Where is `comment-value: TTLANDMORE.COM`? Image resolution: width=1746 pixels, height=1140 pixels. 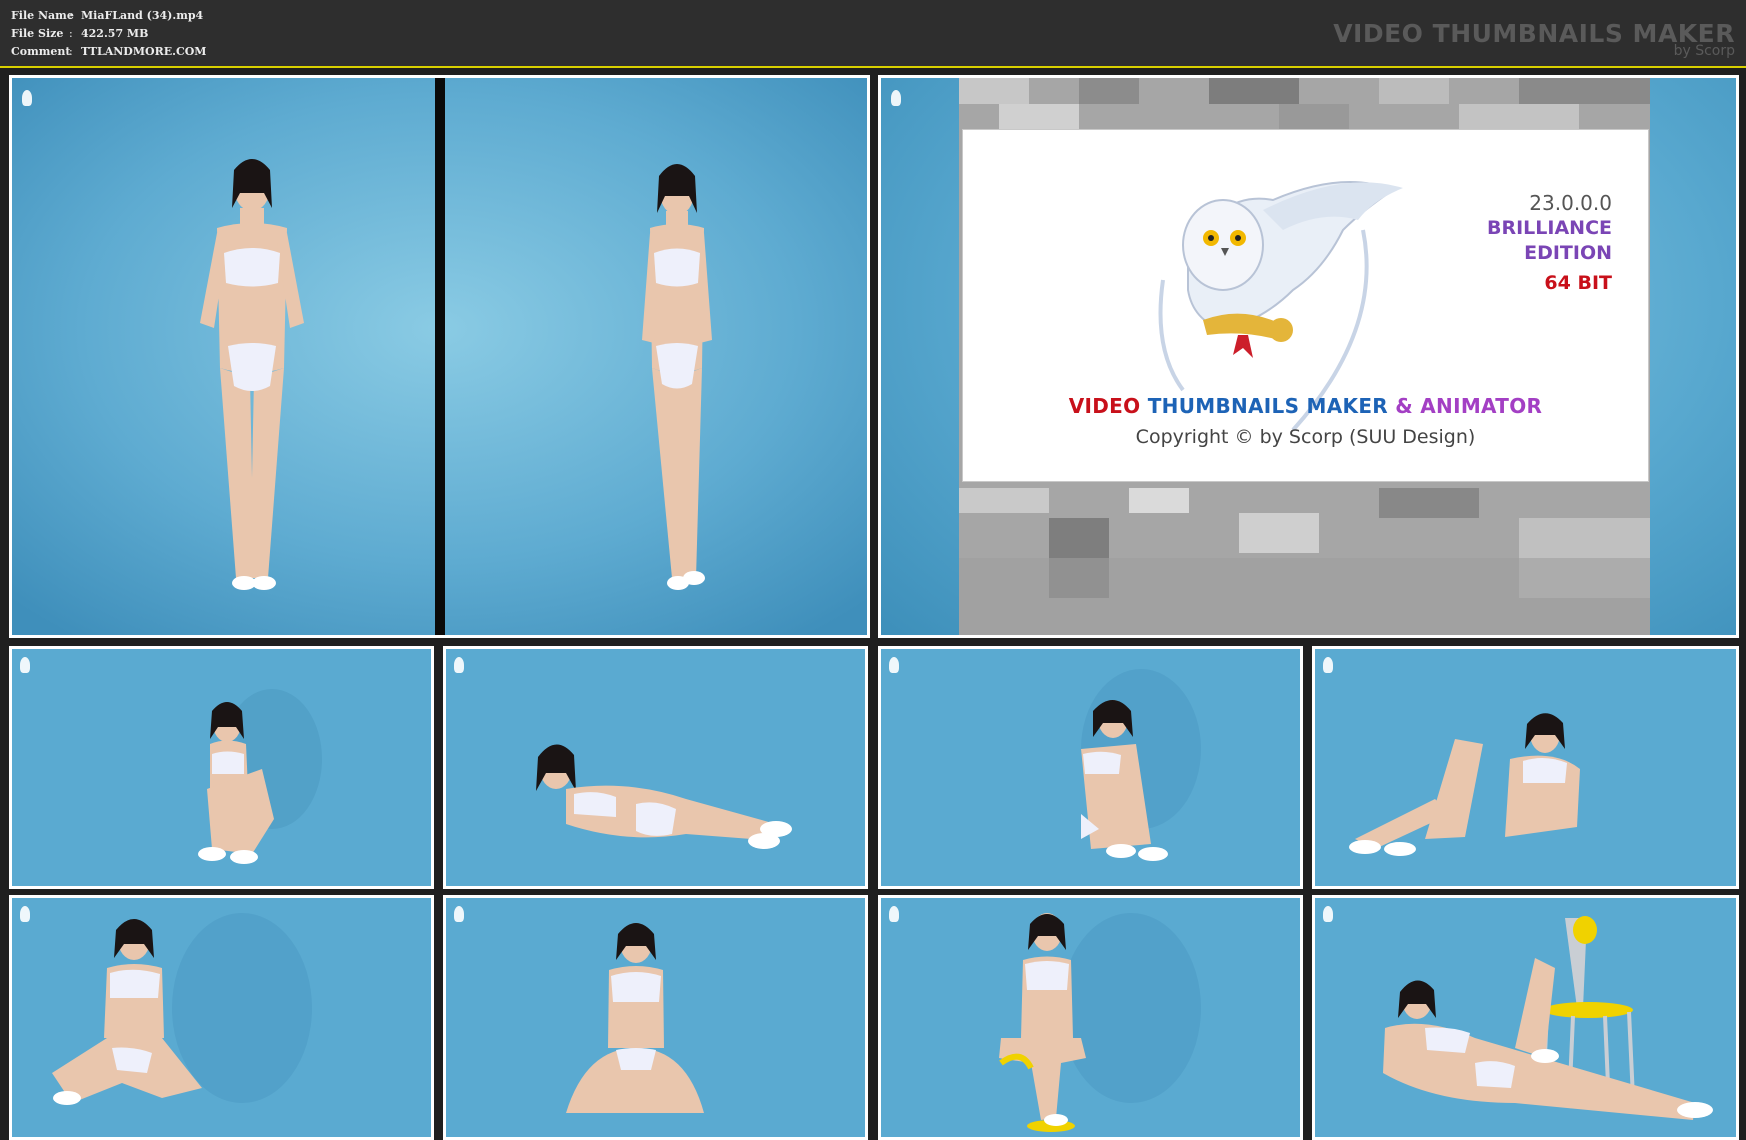 comment-value: TTLANDMORE.COM is located at coordinates (144, 51).